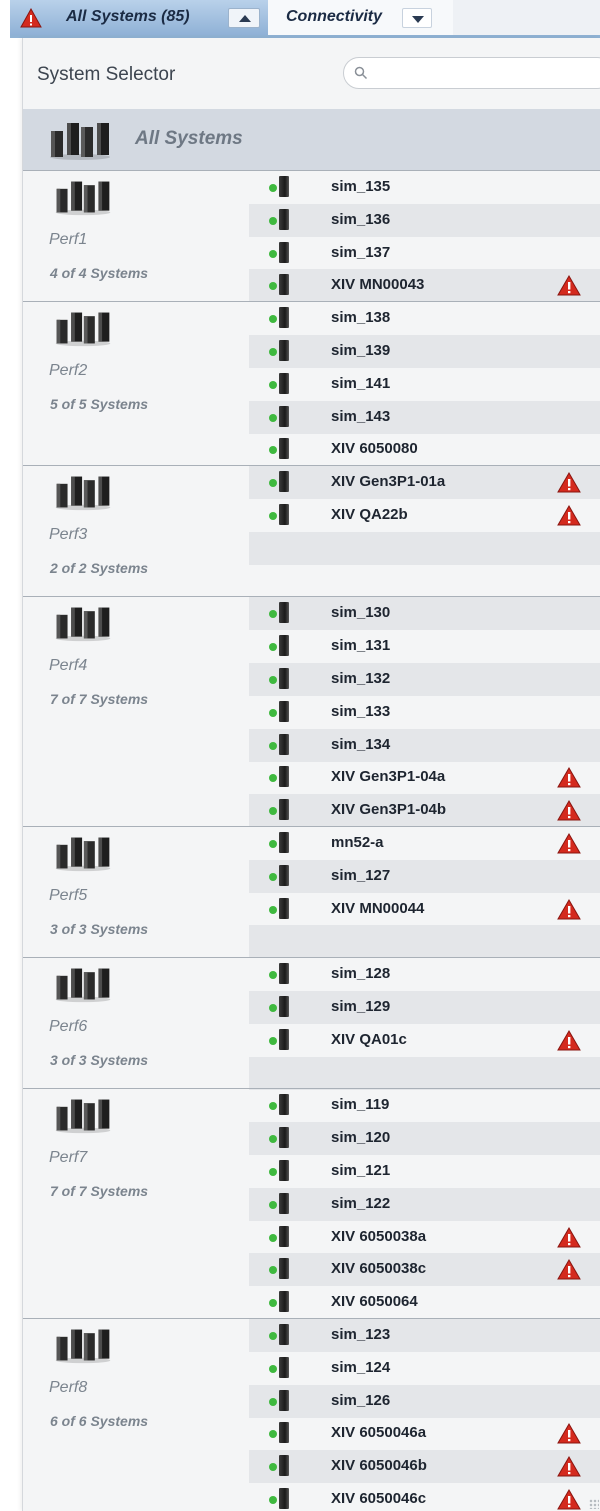 Image resolution: width=600 pixels, height=1511 pixels. I want to click on system-row: sim_133, so click(424, 712).